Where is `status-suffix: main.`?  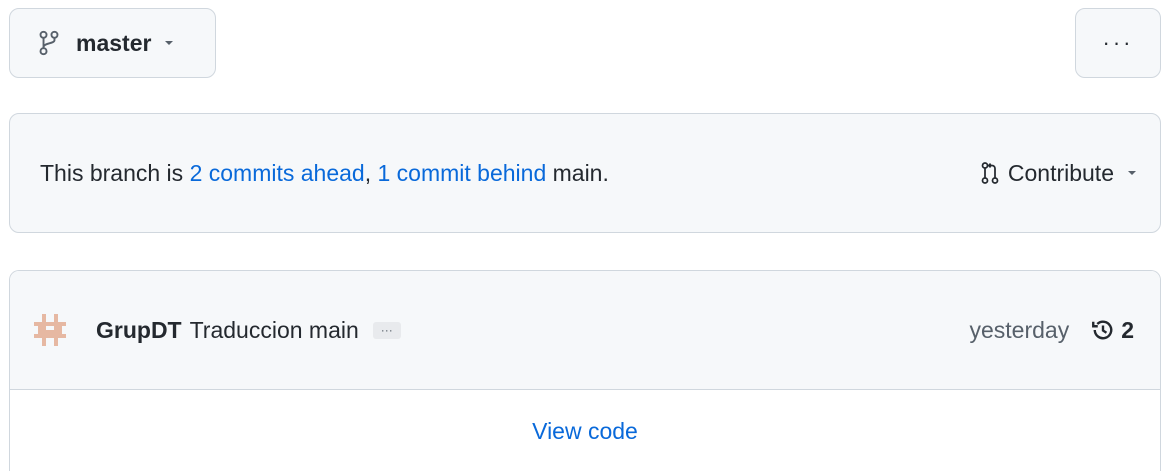 status-suffix: main. is located at coordinates (577, 172).